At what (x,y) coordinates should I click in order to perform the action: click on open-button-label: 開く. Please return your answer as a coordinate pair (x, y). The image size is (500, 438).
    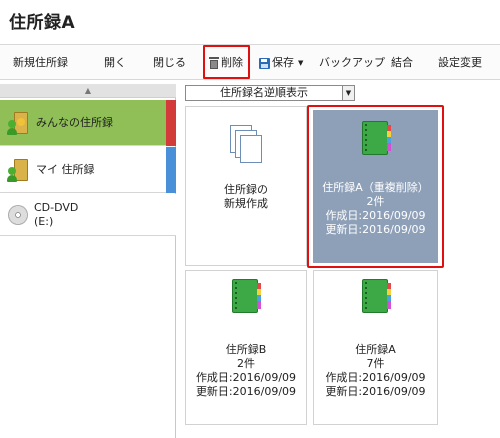
    Looking at the image, I should click on (115, 62).